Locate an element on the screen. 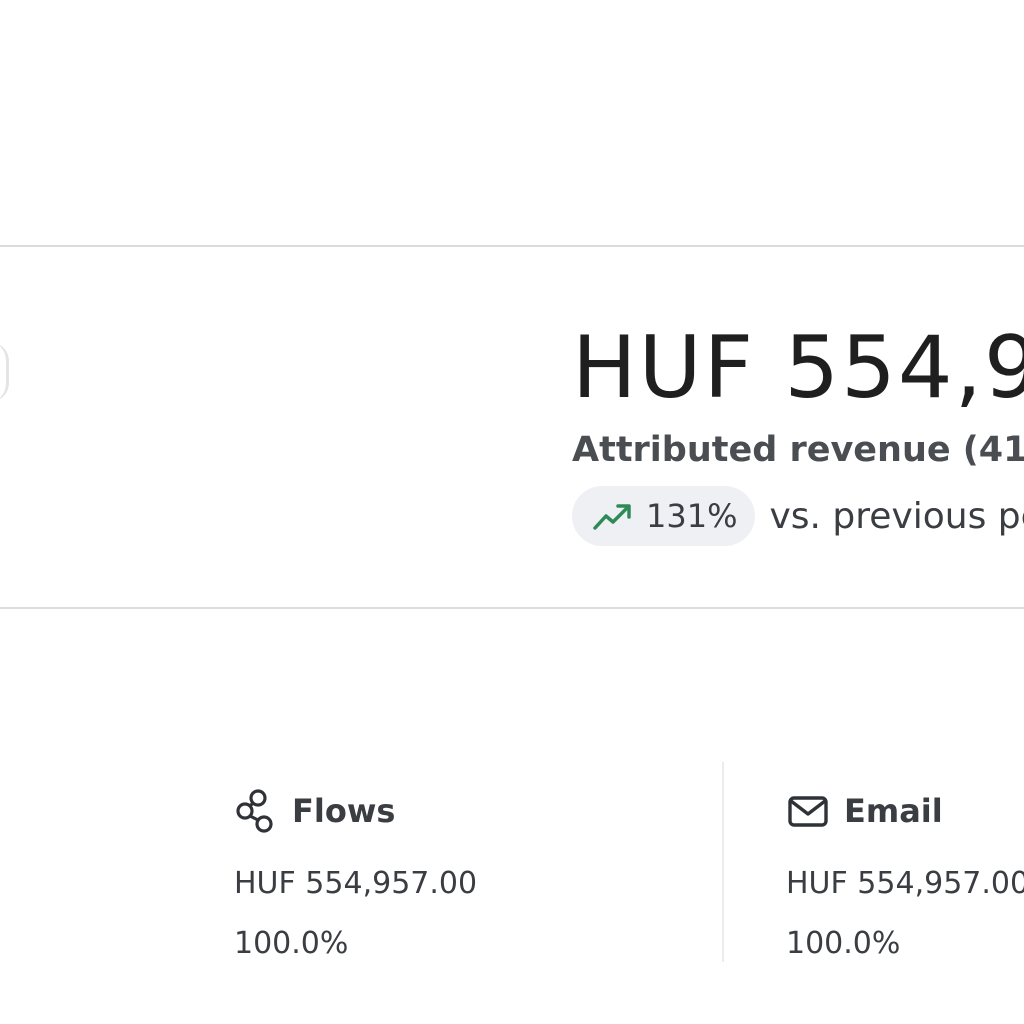 The width and height of the screenshot is (1024, 1024). change-row: 131% vs. previous pe is located at coordinates (798, 516).